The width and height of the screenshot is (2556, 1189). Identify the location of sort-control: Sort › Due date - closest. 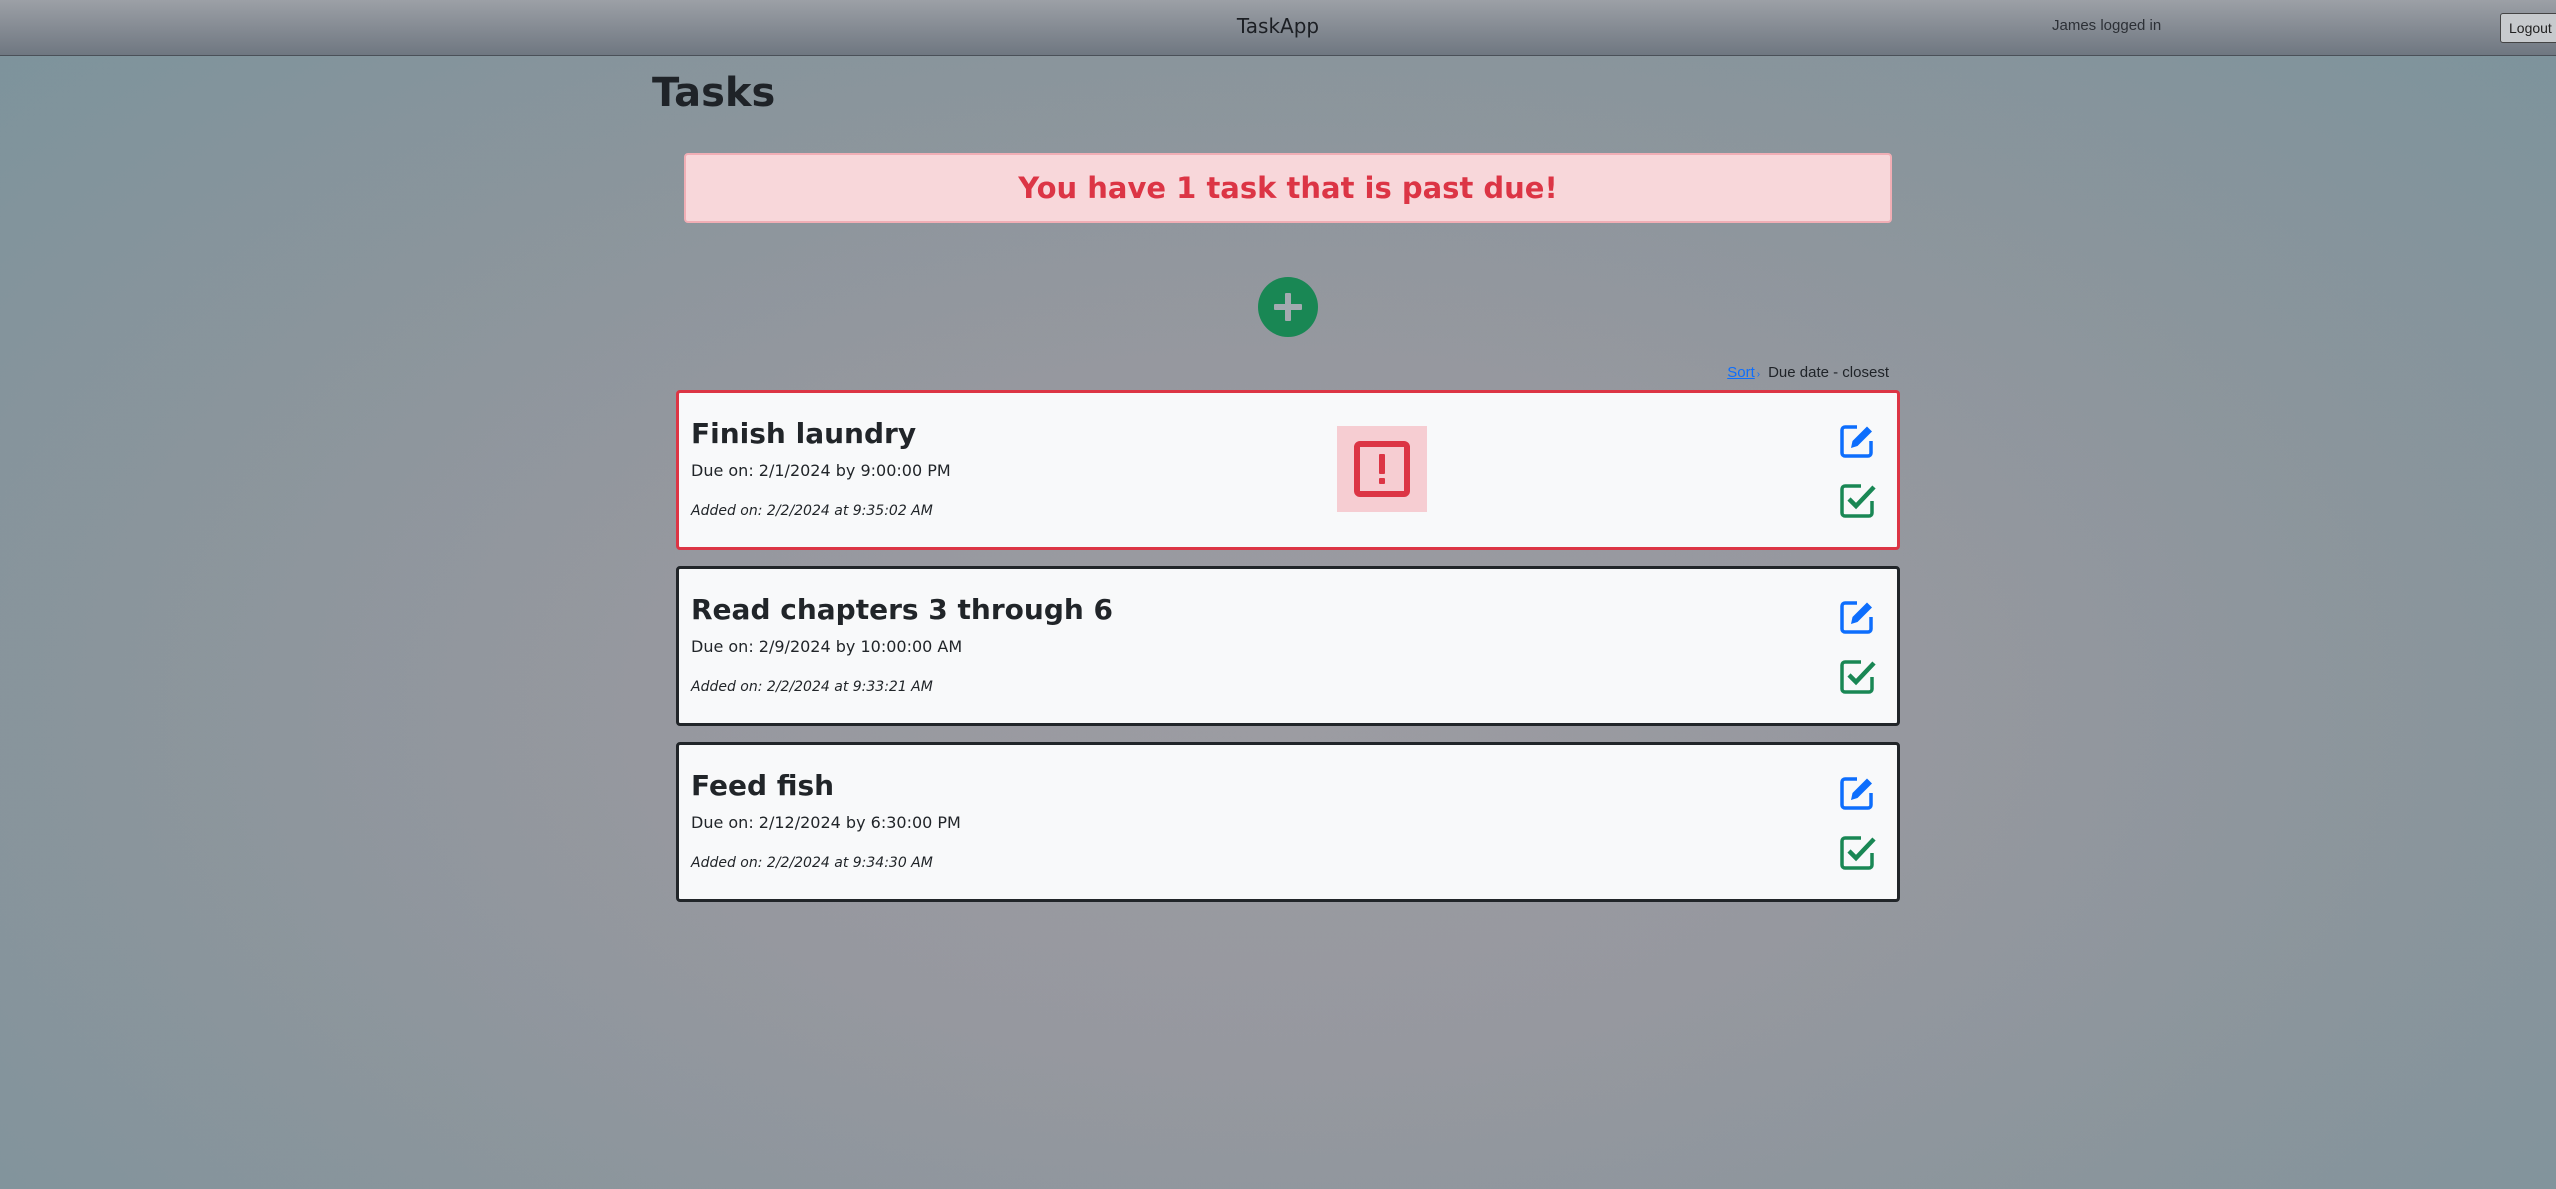
(1808, 372).